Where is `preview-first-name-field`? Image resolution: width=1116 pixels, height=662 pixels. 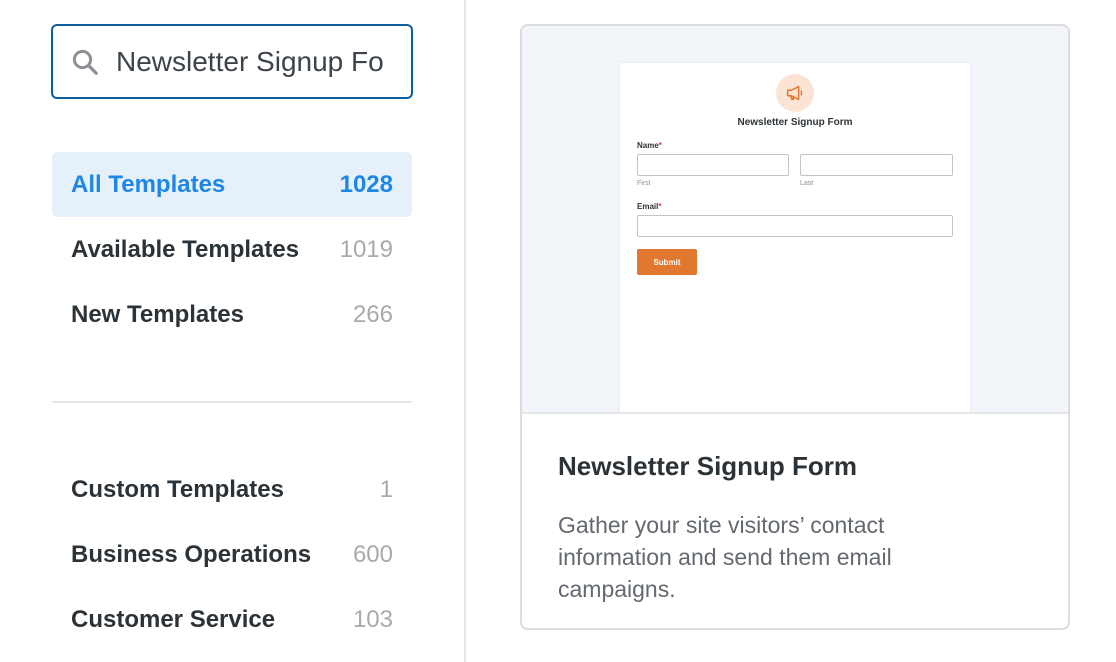
preview-first-name-field is located at coordinates (713, 165).